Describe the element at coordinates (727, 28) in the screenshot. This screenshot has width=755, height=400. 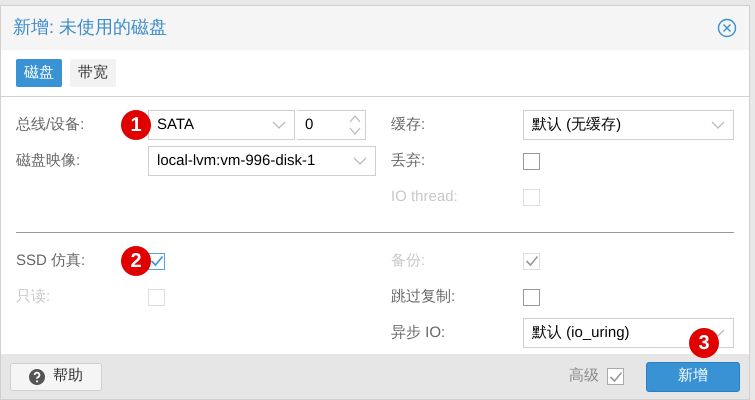
I see `close-icon` at that location.